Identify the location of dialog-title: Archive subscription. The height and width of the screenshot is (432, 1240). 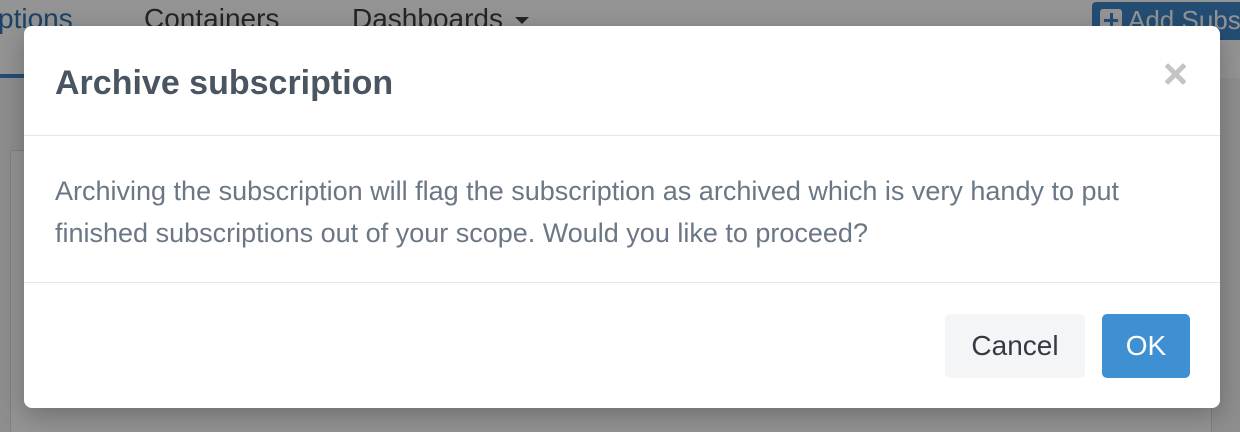
(224, 83).